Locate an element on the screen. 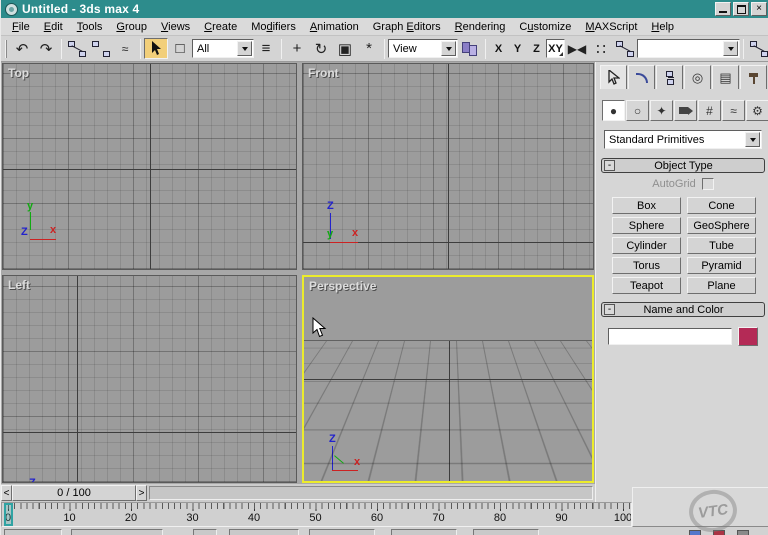 Image resolution: width=768 pixels, height=535 pixels. select-by-name-button: ≡ is located at coordinates (266, 48).